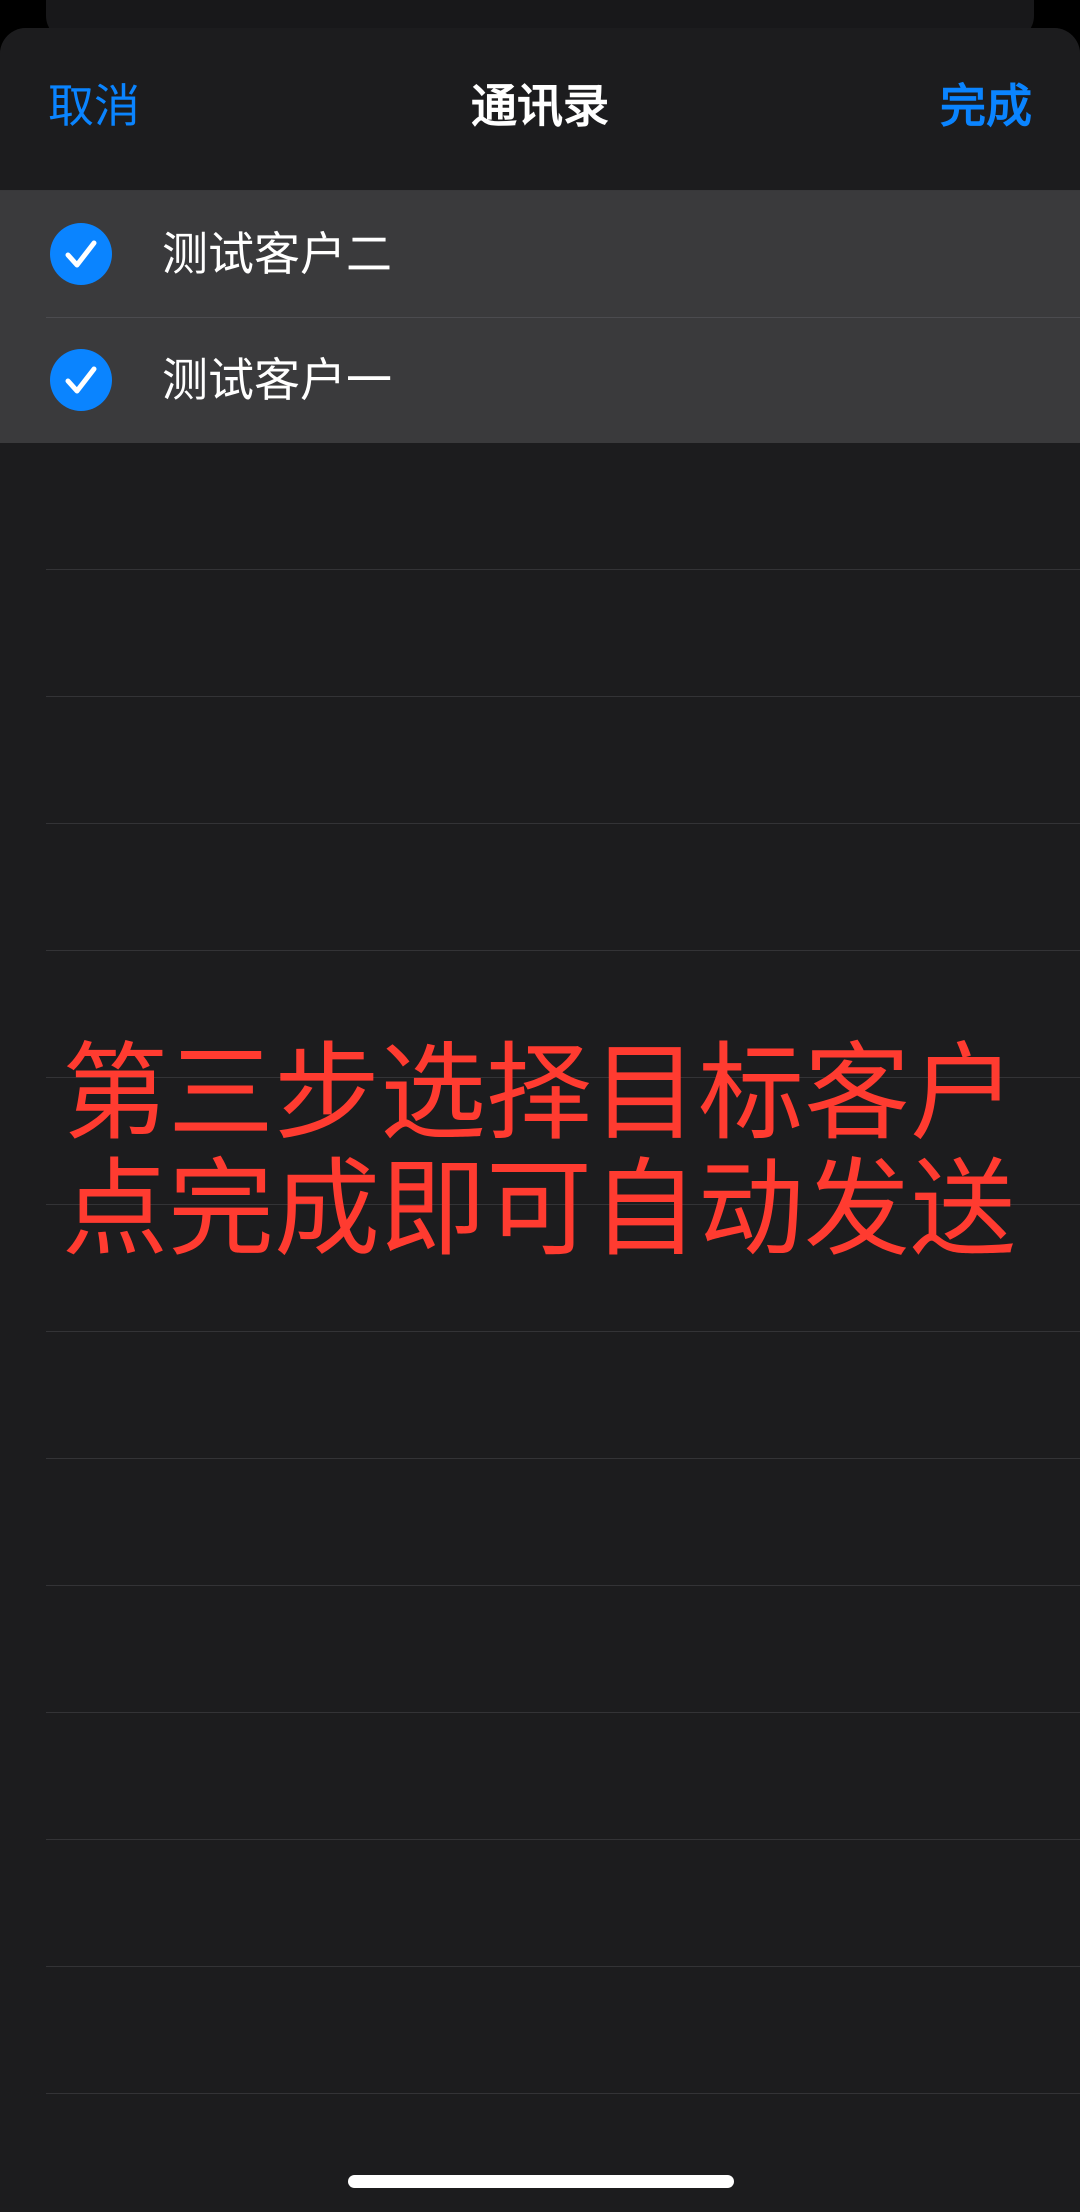  I want to click on contact-row-1: 测试客户一, so click(540, 380).